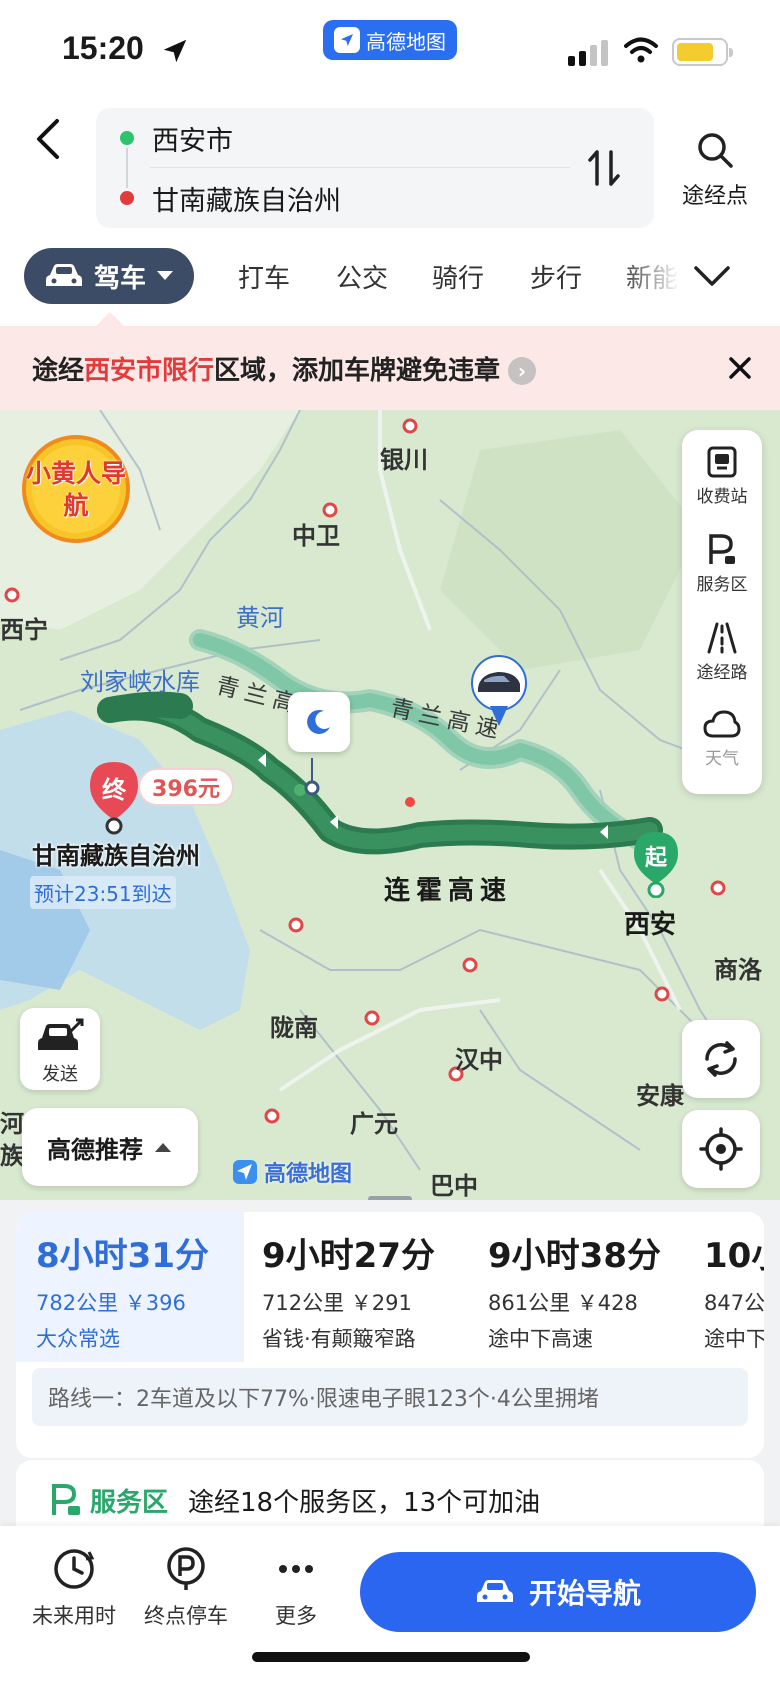 This screenshot has height=1688, width=780. I want to click on toll-station-icon, so click(722, 462).